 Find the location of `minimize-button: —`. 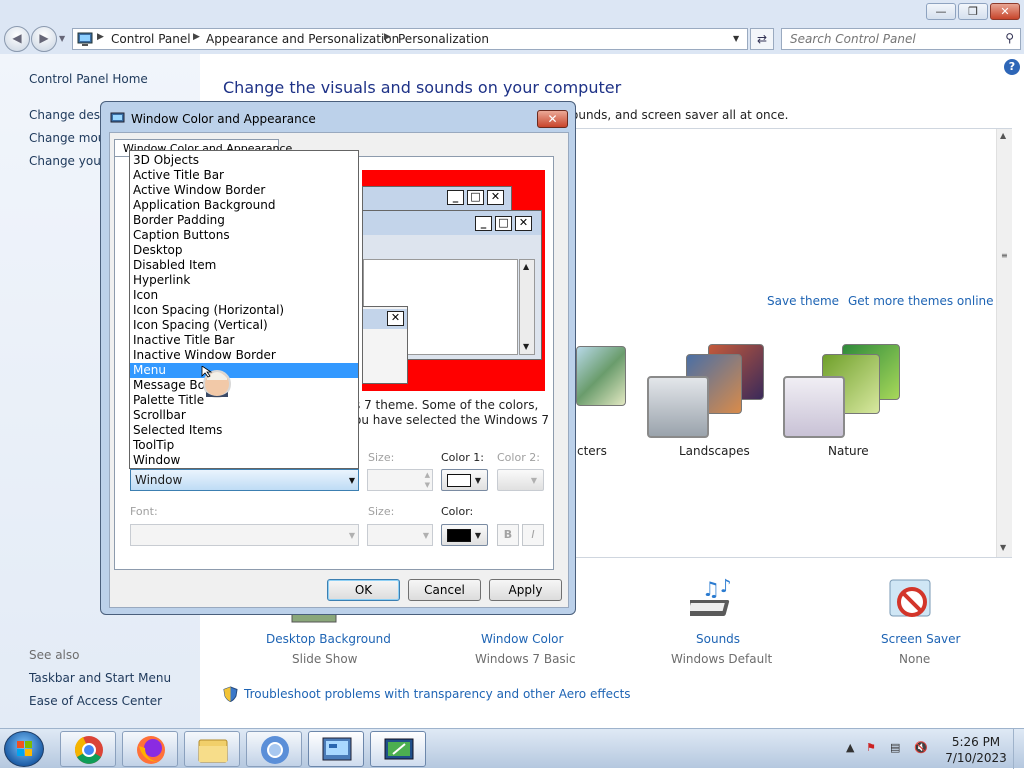

minimize-button: — is located at coordinates (941, 11).